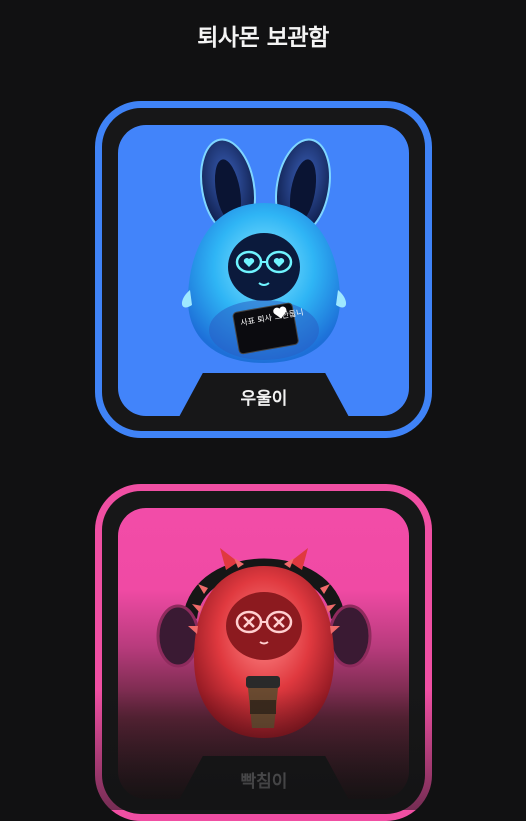  Describe the element at coordinates (264, 399) in the screenshot. I see `character-name: 우울이` at that location.